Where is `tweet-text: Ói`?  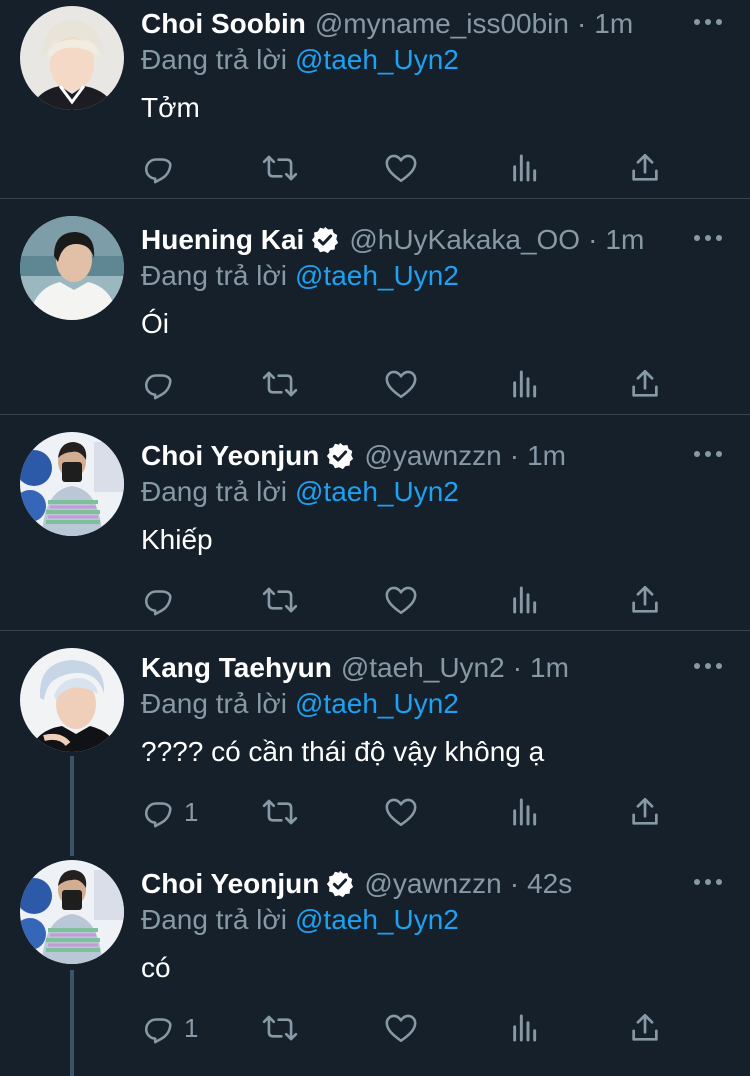 tweet-text: Ói is located at coordinates (155, 323).